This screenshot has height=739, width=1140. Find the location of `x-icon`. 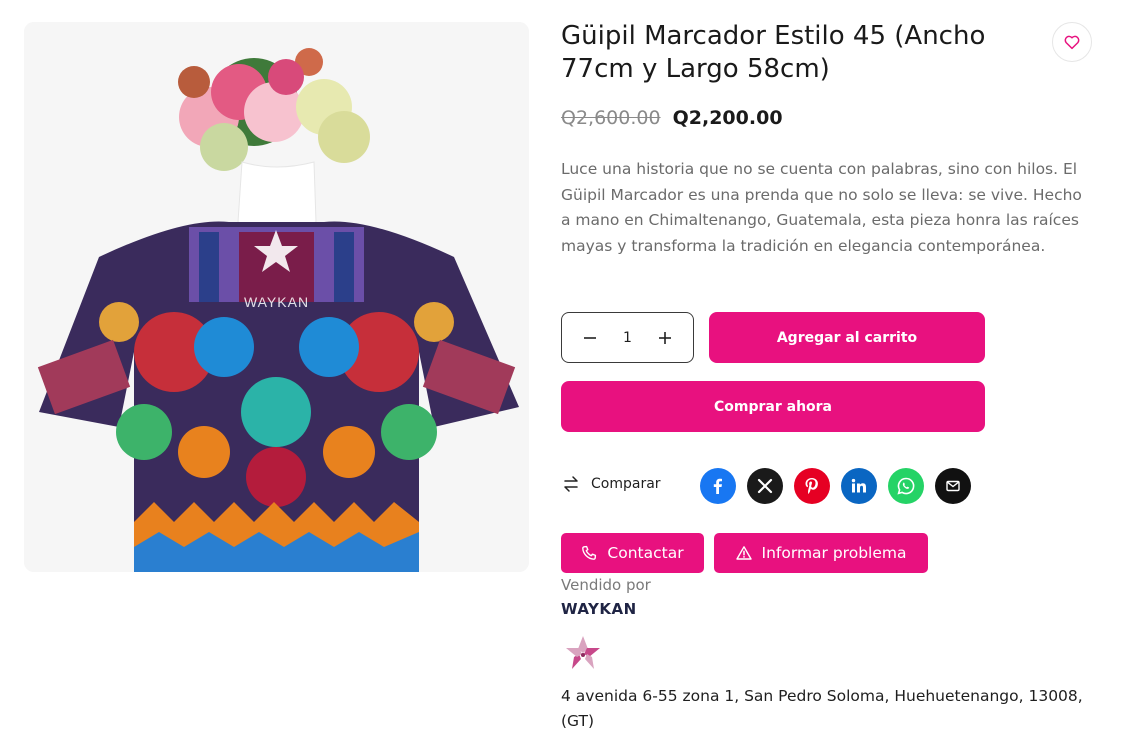

x-icon is located at coordinates (765, 486).